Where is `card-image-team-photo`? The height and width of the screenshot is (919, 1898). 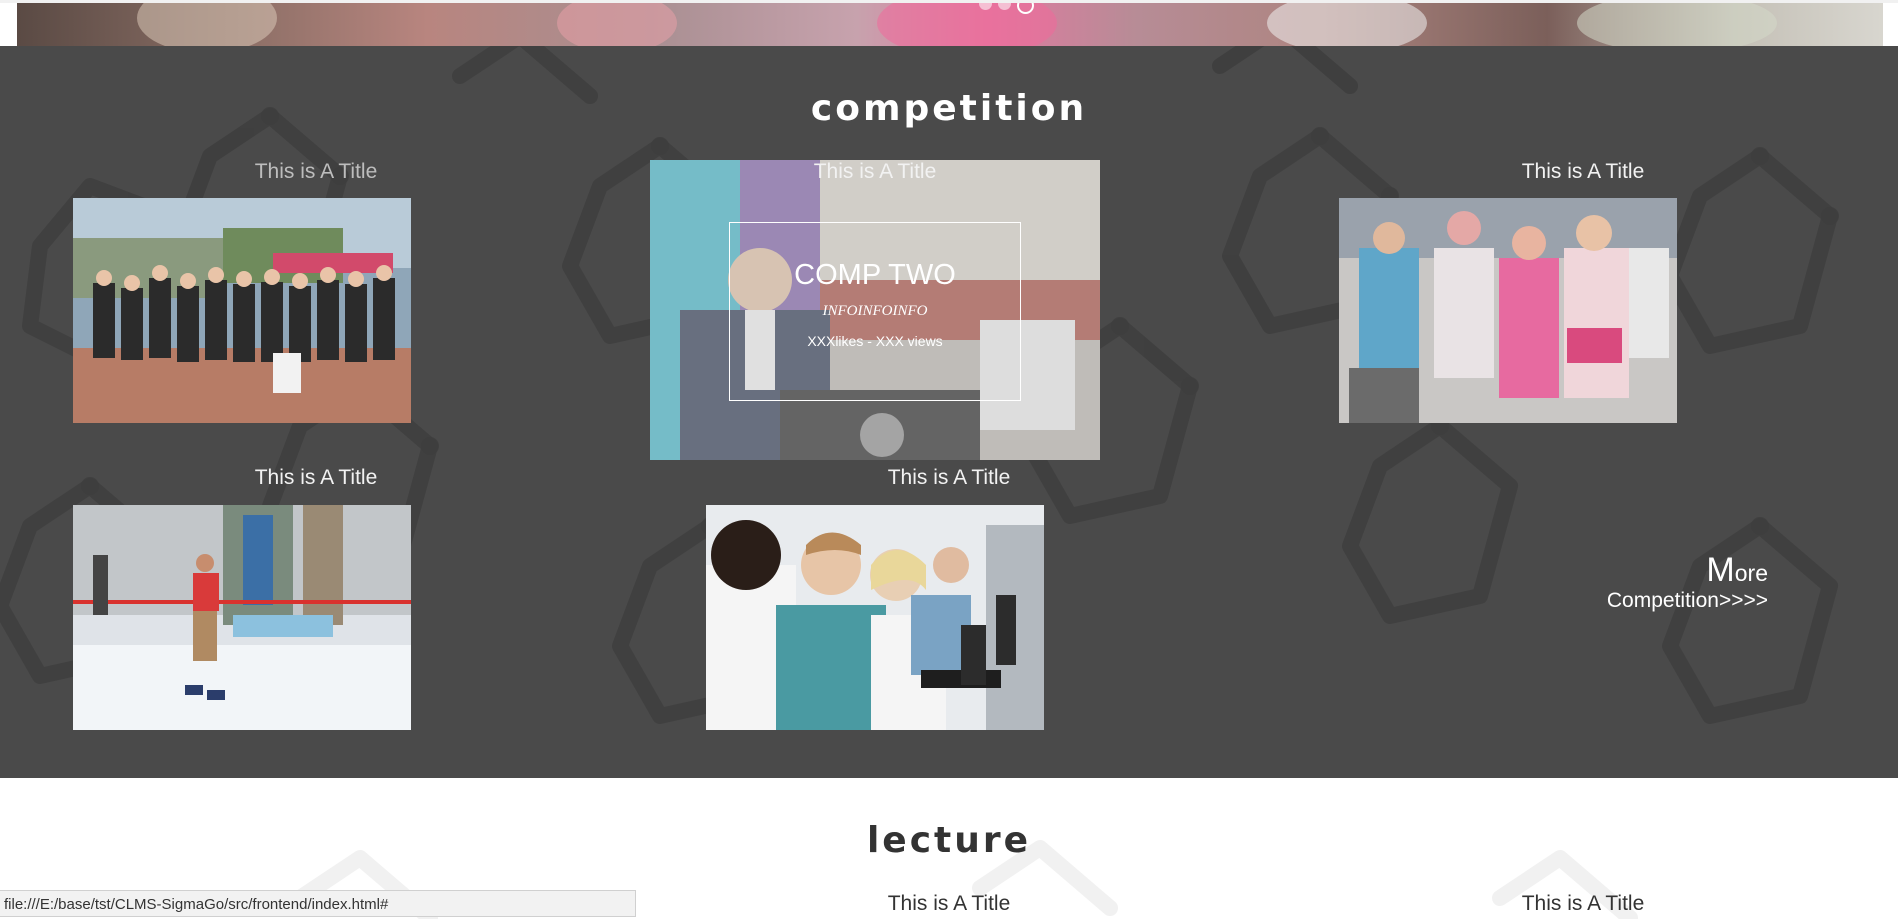 card-image-team-photo is located at coordinates (242, 310).